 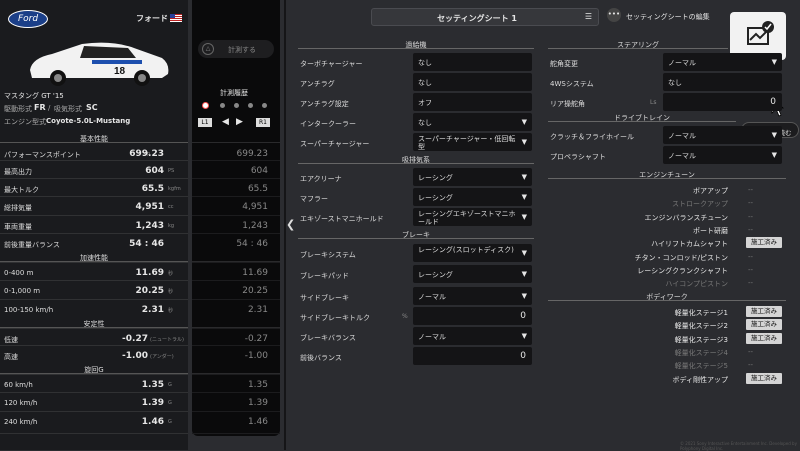 What do you see at coordinates (149, 273) in the screenshot?
I see `stat-value: 11.69` at bounding box center [149, 273].